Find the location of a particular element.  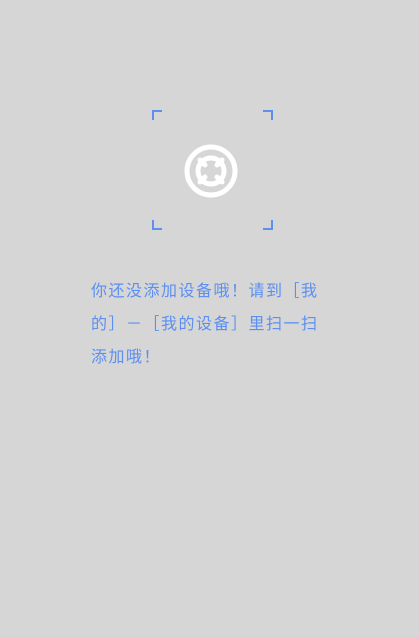

scan-frame-corner-bottom-right is located at coordinates (268, 225).